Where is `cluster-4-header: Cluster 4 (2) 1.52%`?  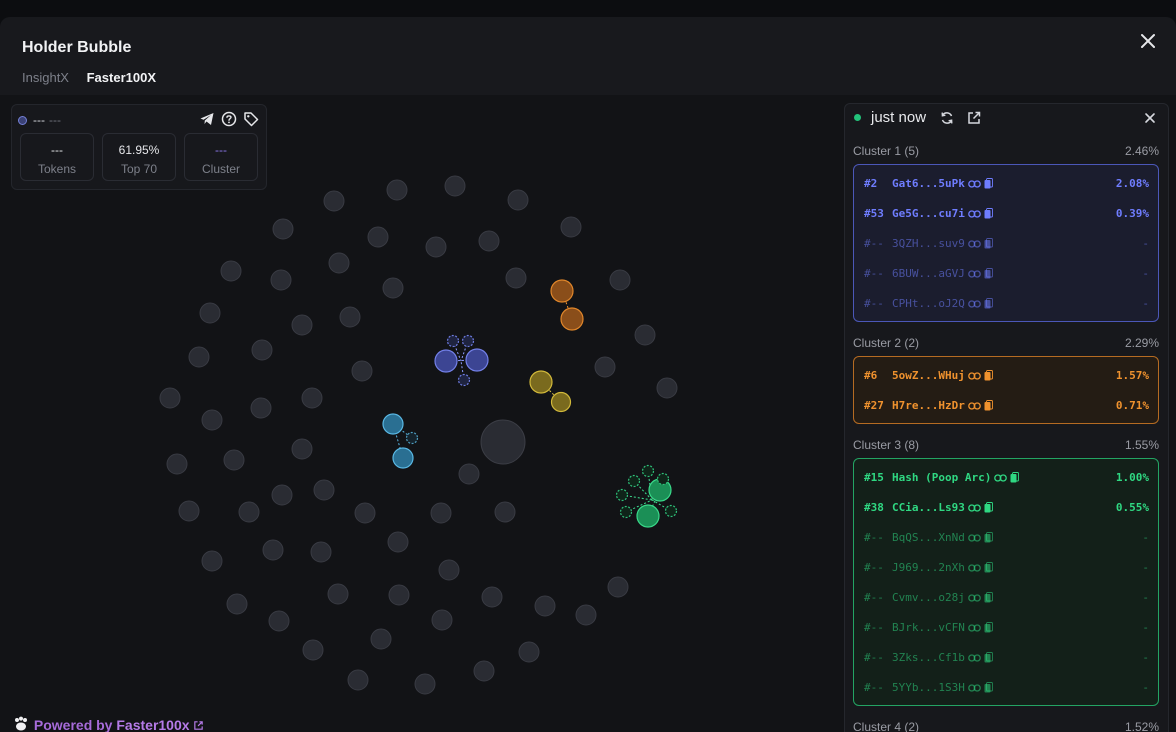
cluster-4-header: Cluster 4 (2) 1.52% is located at coordinates (1006, 726).